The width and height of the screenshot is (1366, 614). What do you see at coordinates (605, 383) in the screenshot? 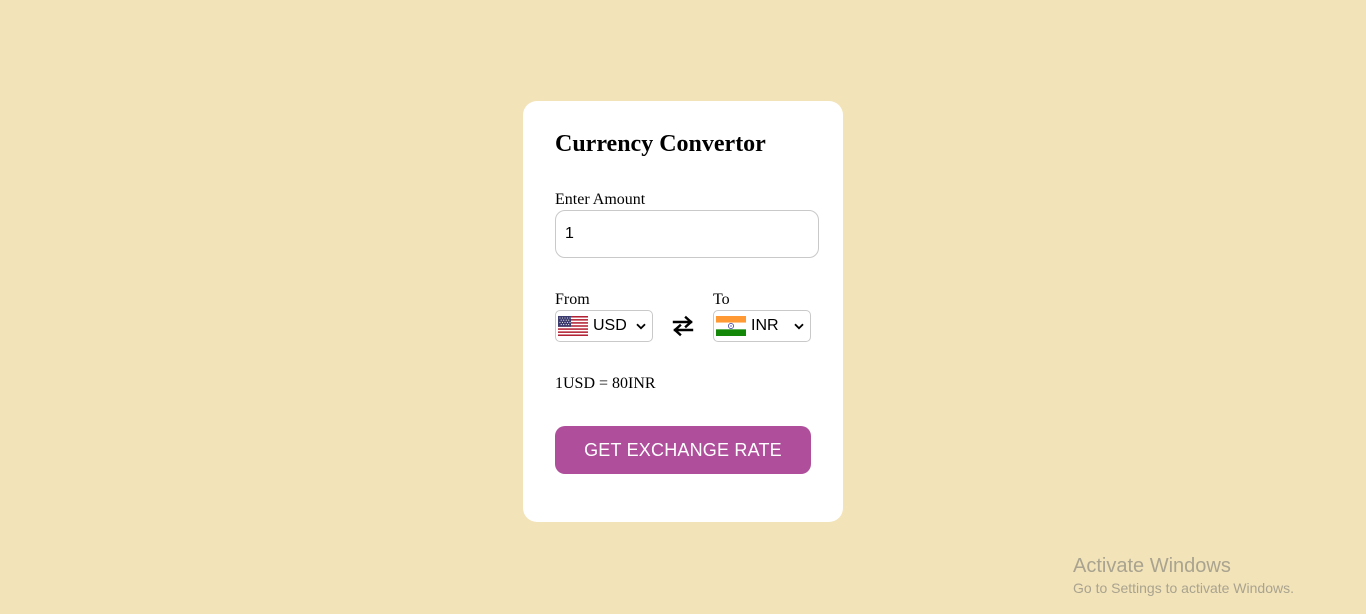
I see `exchange-rate-text: 1USD = 80INR` at bounding box center [605, 383].